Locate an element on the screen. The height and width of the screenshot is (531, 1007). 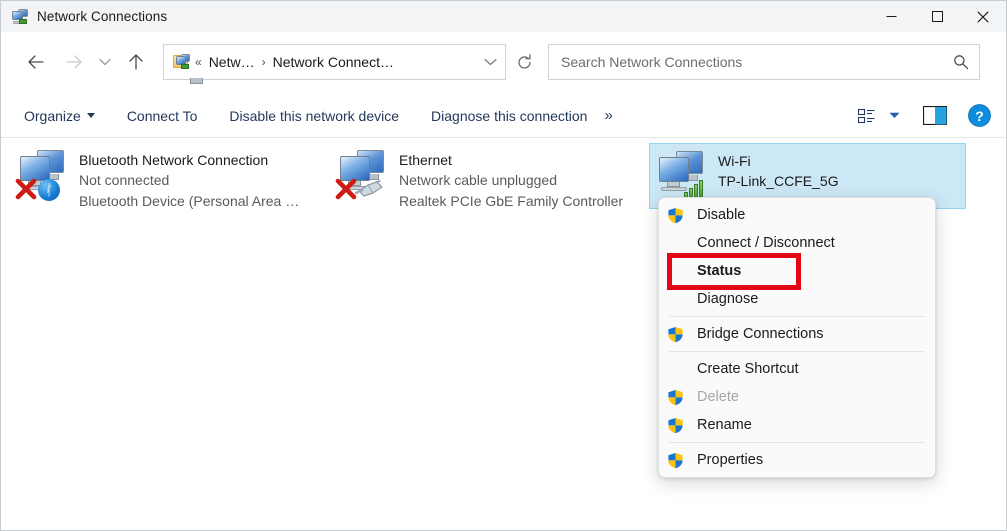
view-options-chevron-icon is located at coordinates (894, 116).